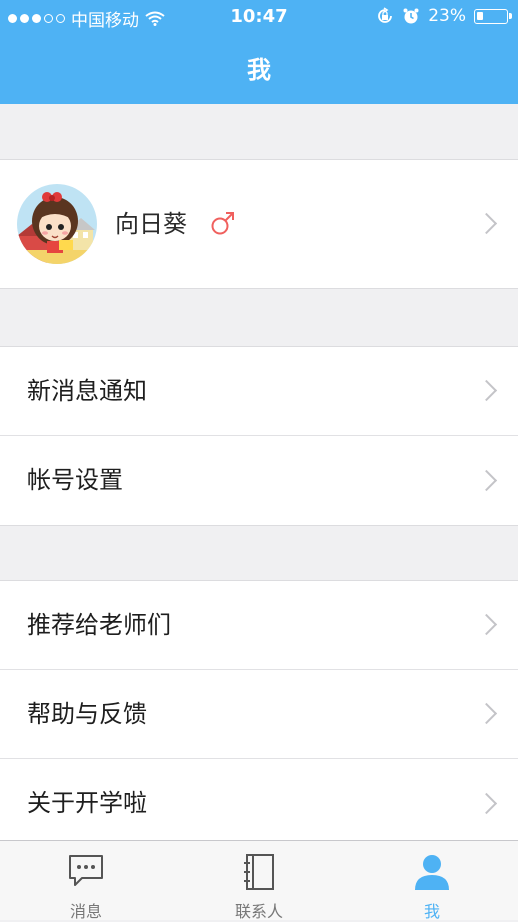 This screenshot has width=518, height=922. I want to click on page-title: 我, so click(259, 70).